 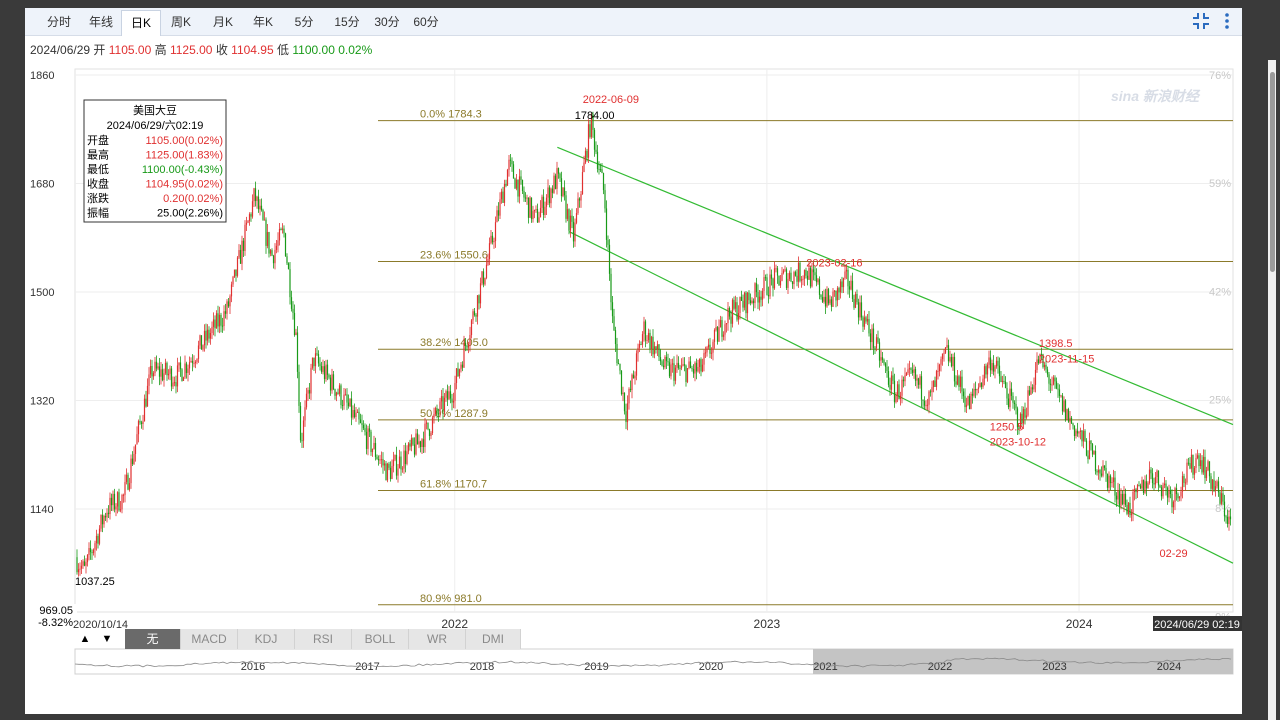 I want to click on x-tick-label: 2024, so click(x=1079, y=624).